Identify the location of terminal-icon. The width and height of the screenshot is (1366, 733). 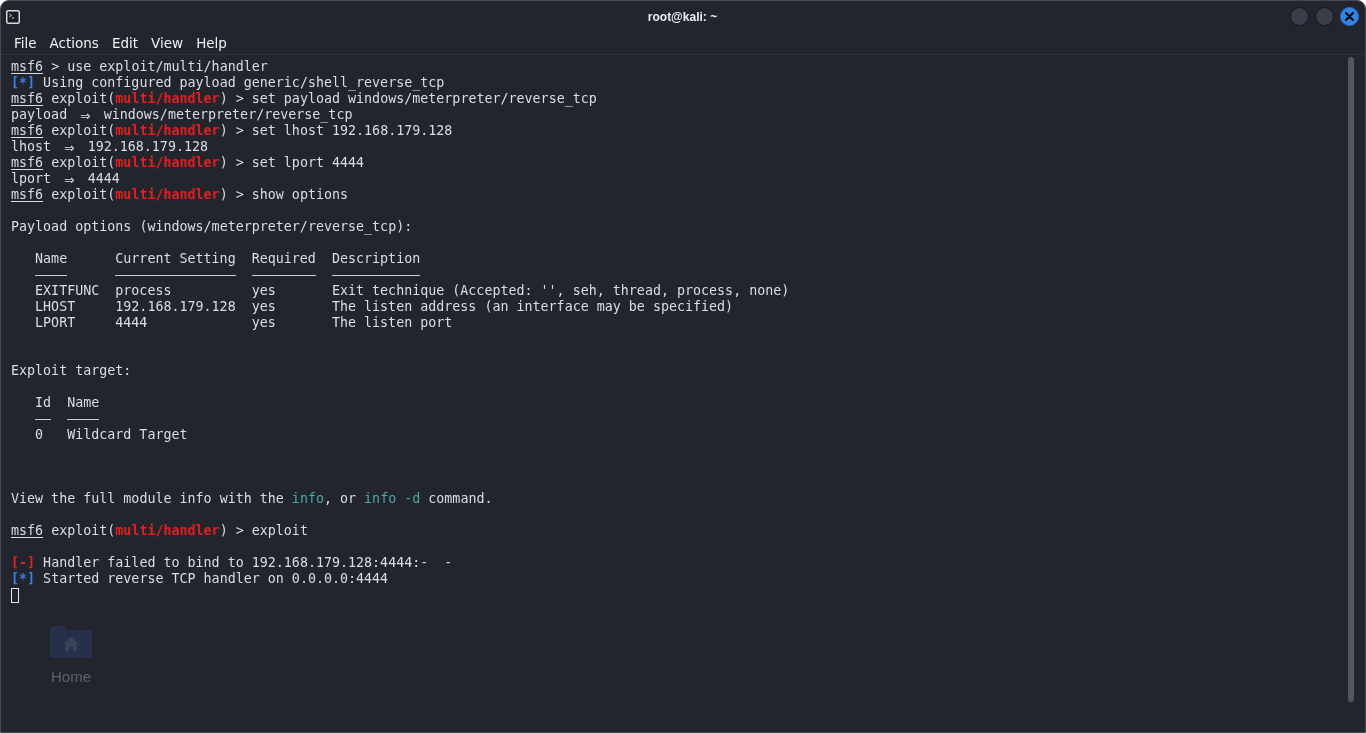
(13, 16).